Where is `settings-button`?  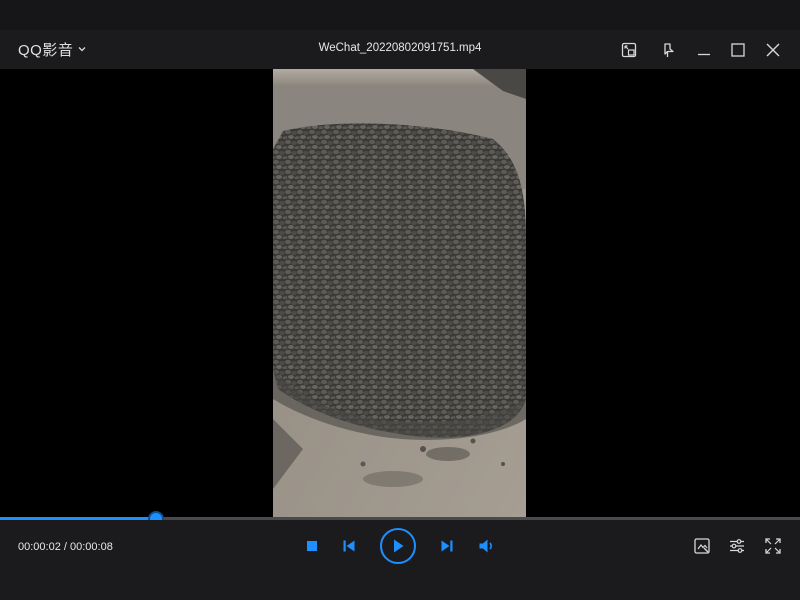 settings-button is located at coordinates (737, 546).